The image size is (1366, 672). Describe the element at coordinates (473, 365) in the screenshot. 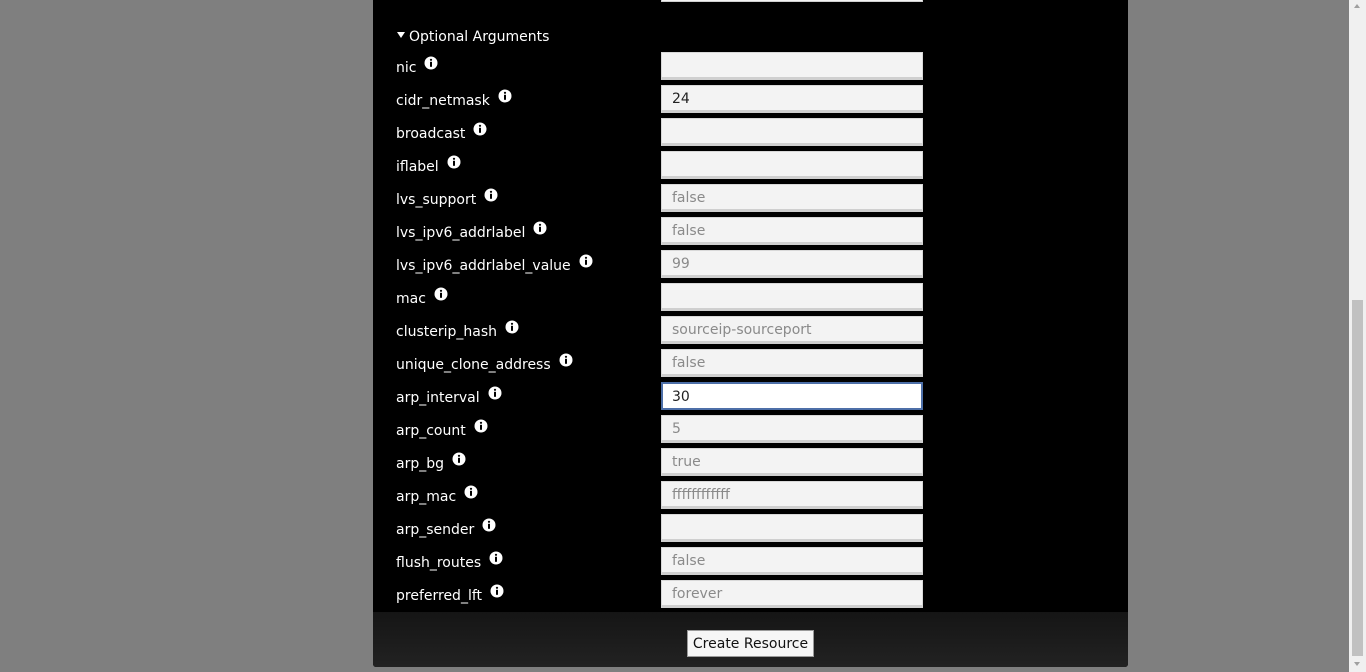

I see `field-label-text: unique_clone_address` at that location.